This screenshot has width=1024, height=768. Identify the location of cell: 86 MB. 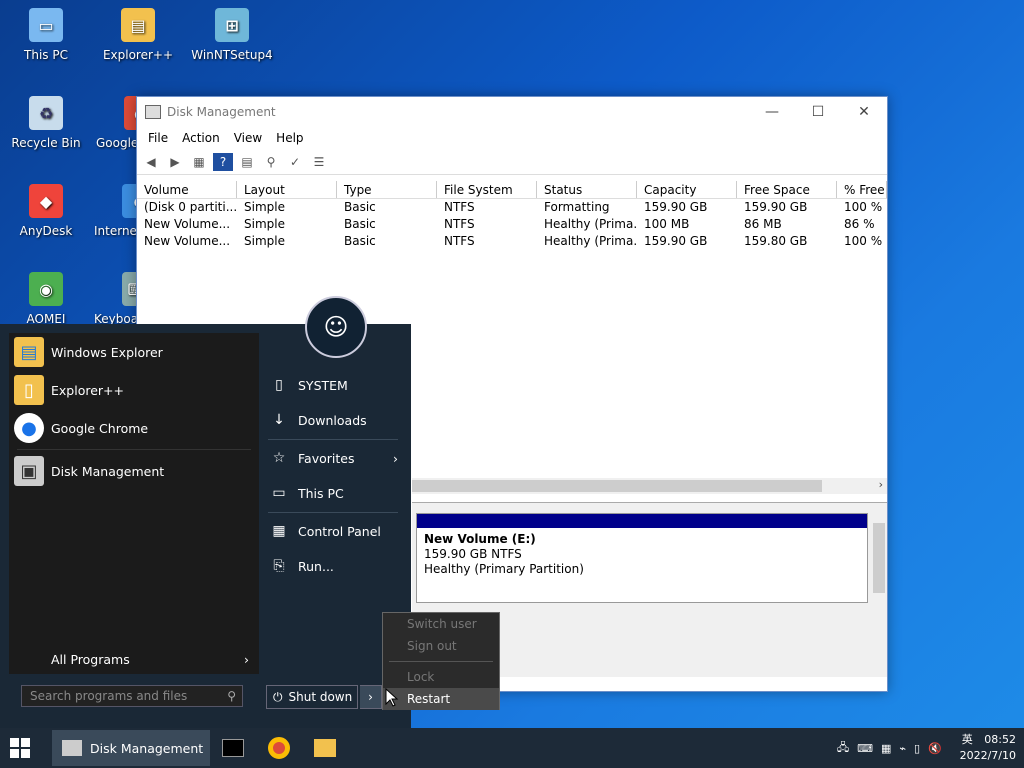
(763, 224).